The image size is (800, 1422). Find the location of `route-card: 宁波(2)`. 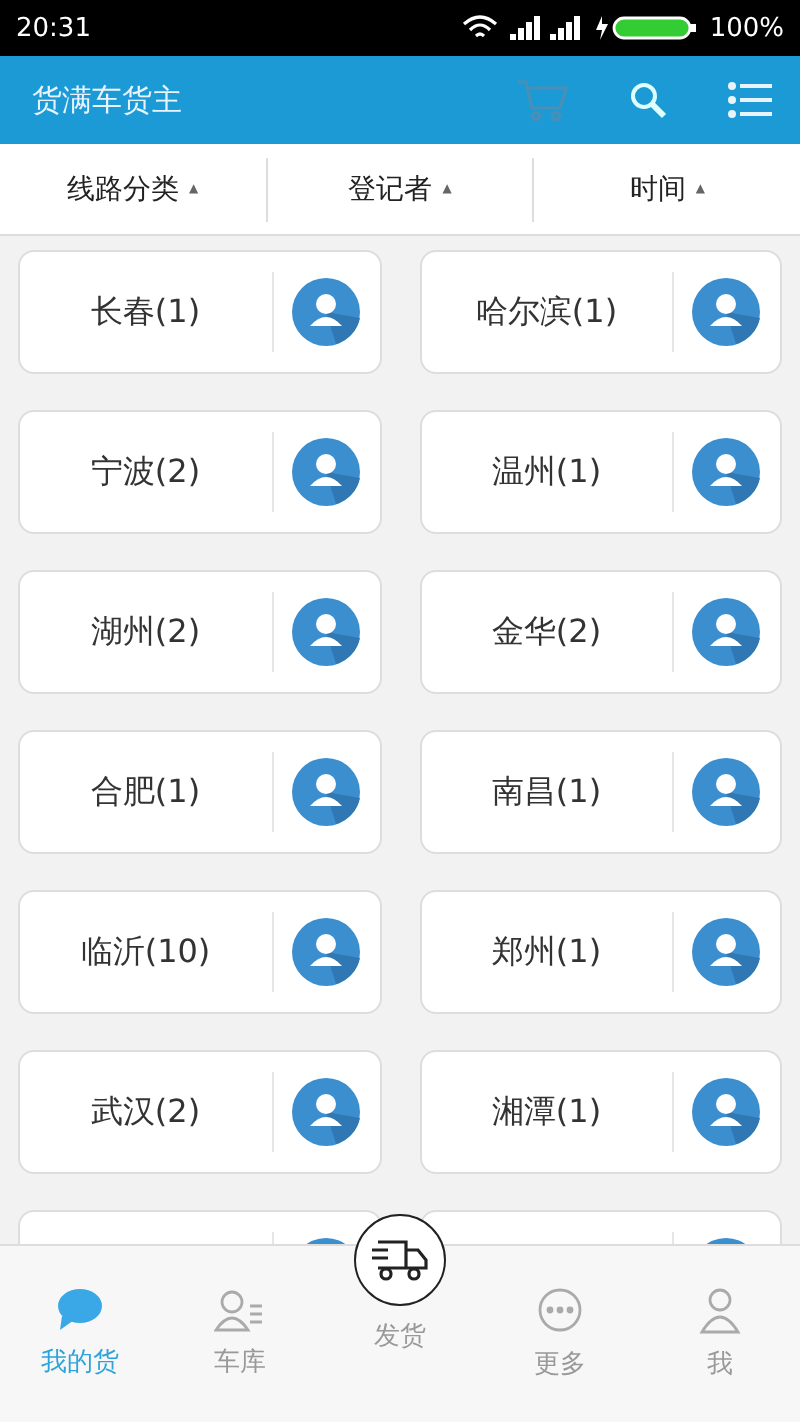

route-card: 宁波(2) is located at coordinates (199, 472).